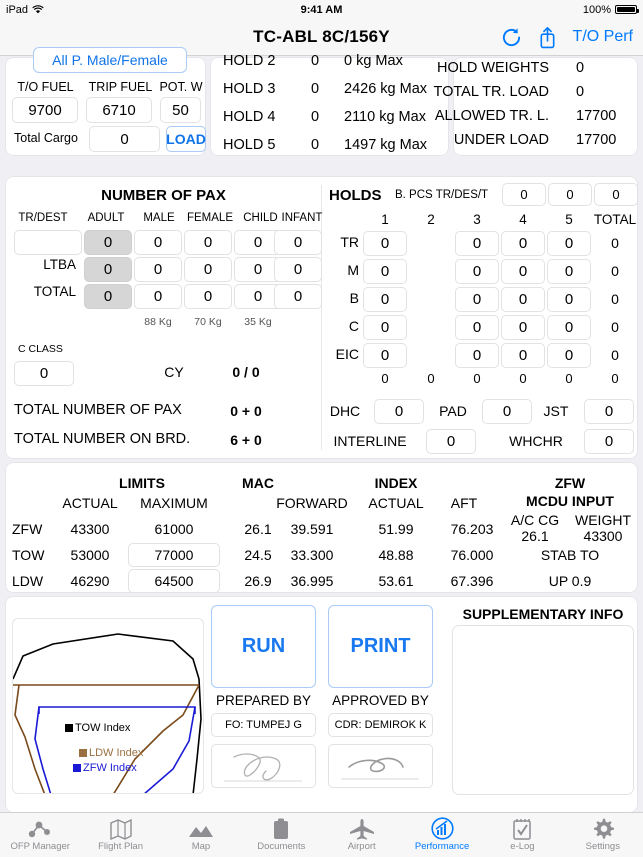 This screenshot has height=857, width=643. What do you see at coordinates (329, 116) in the screenshot?
I see `hold-row: HOLD 4 0 2110 kg Max` at bounding box center [329, 116].